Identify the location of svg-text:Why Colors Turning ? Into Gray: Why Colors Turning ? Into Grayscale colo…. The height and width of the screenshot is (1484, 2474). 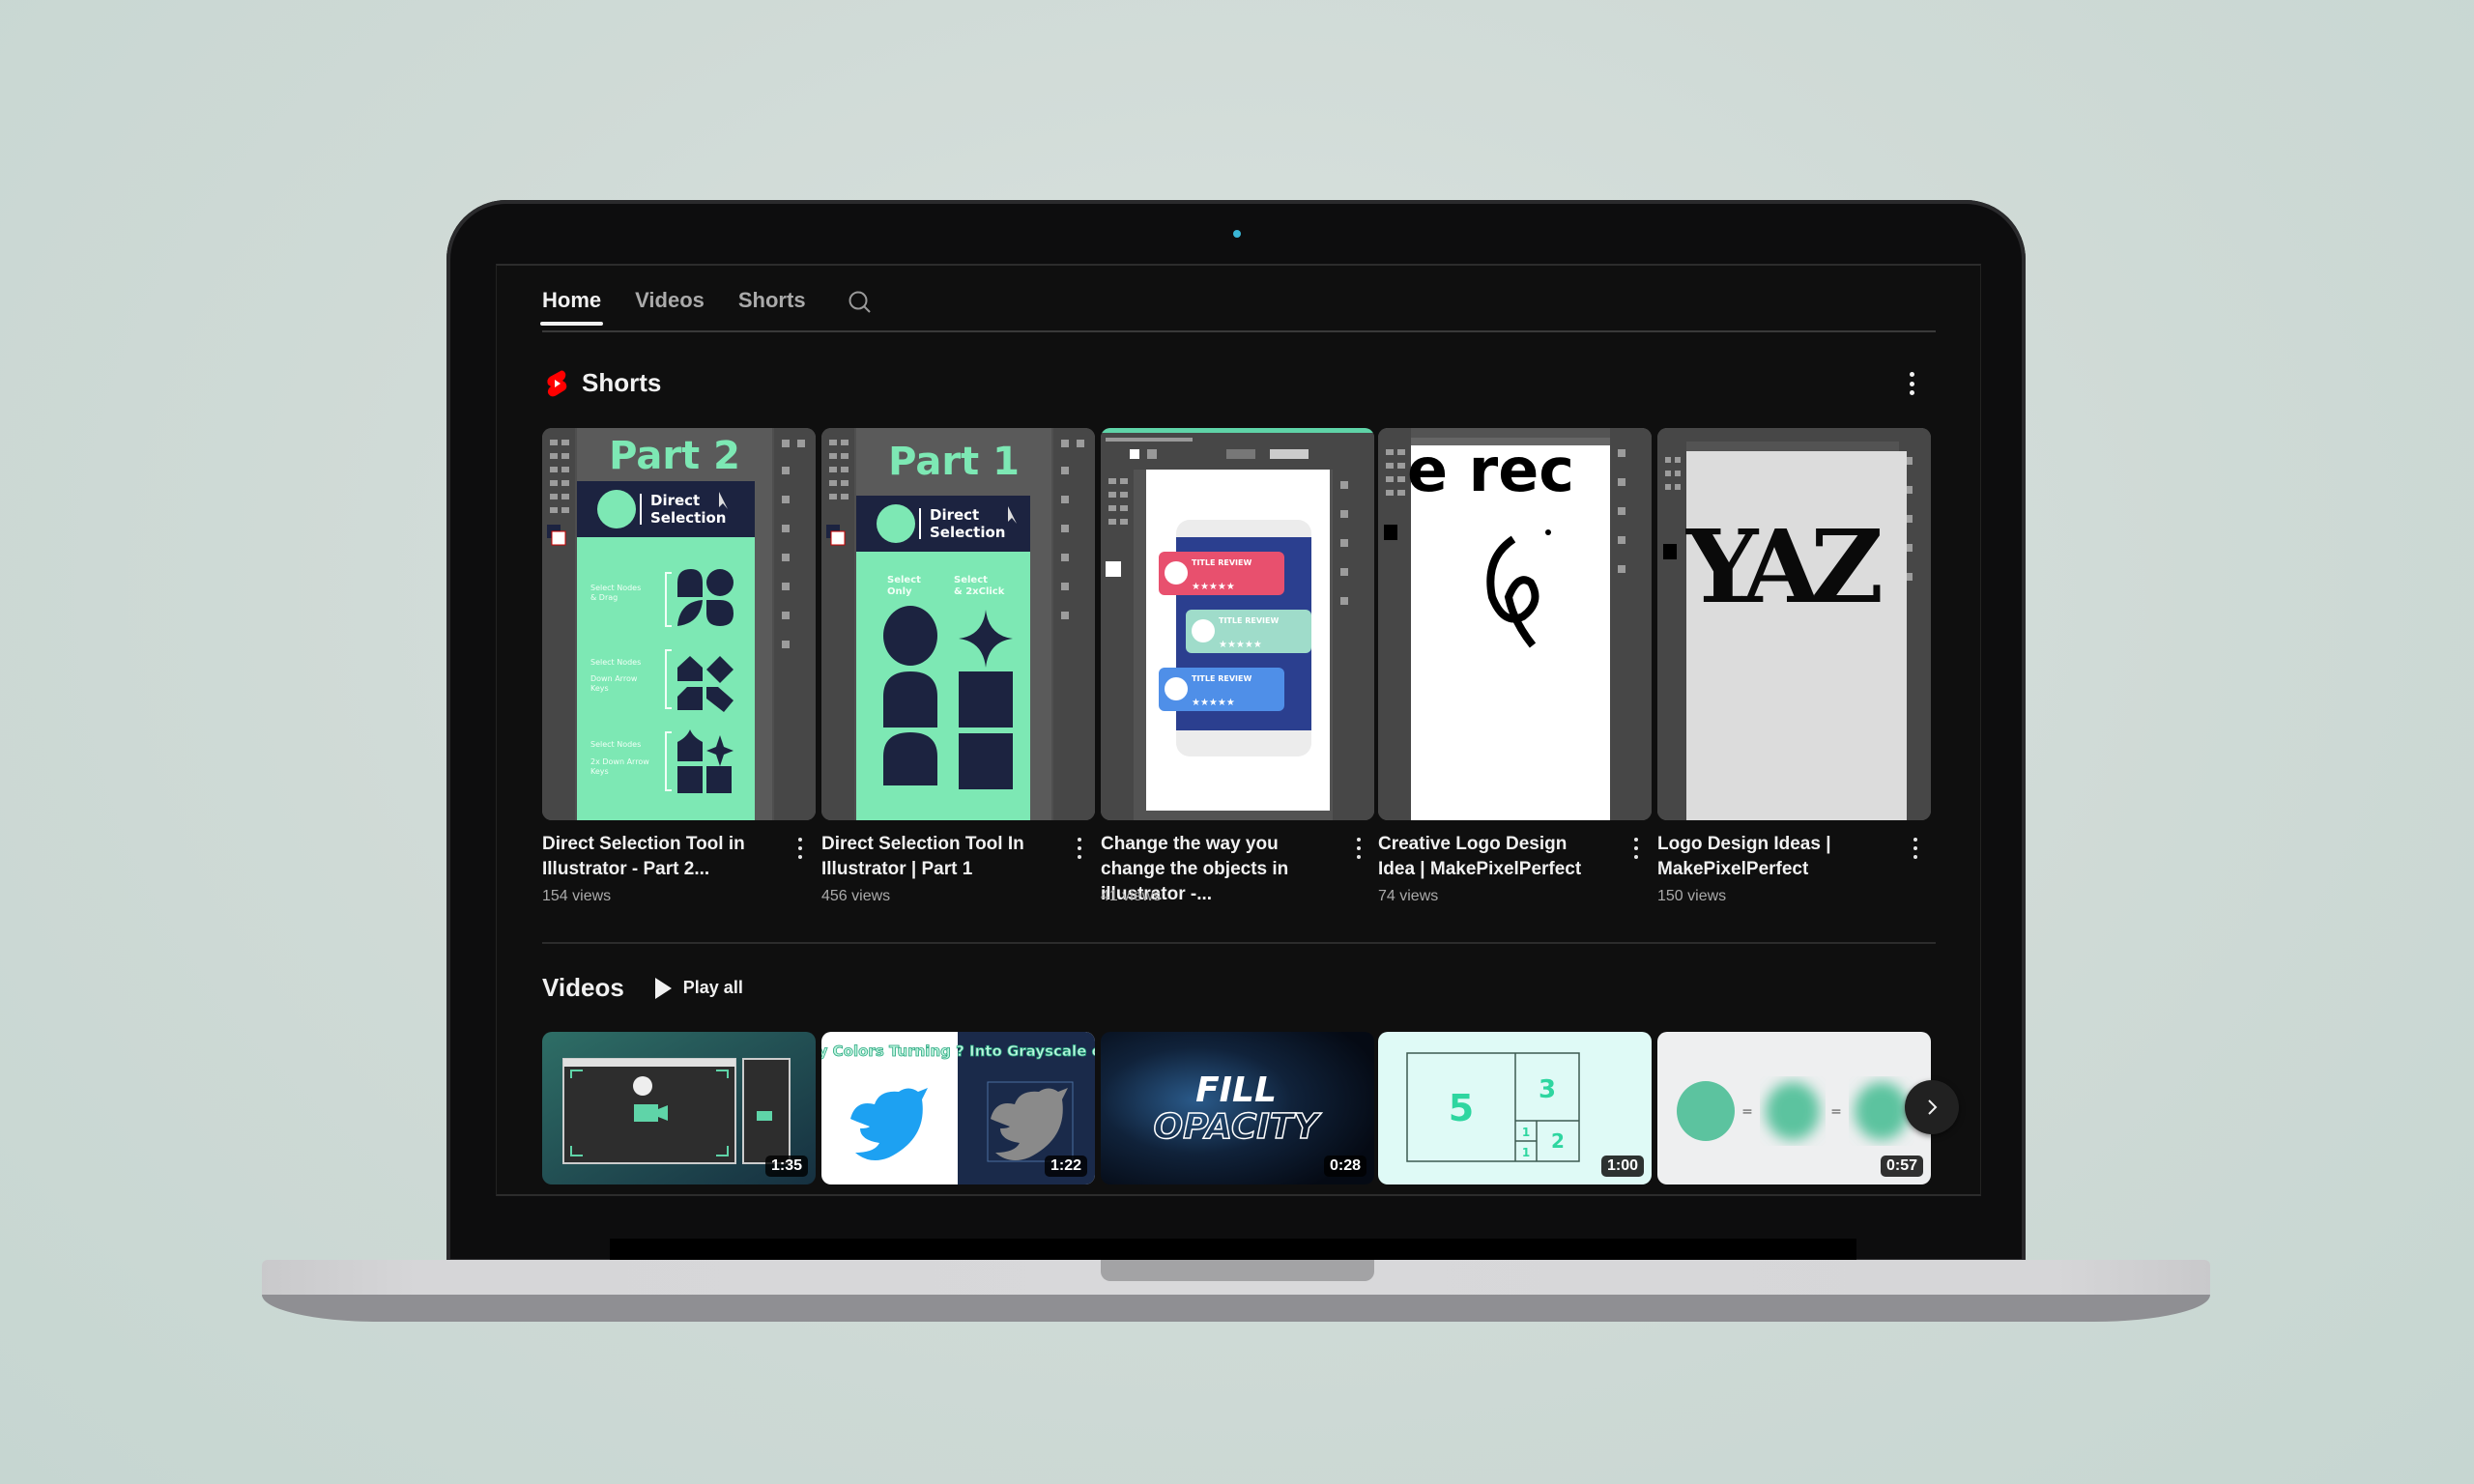
(958, 1051).